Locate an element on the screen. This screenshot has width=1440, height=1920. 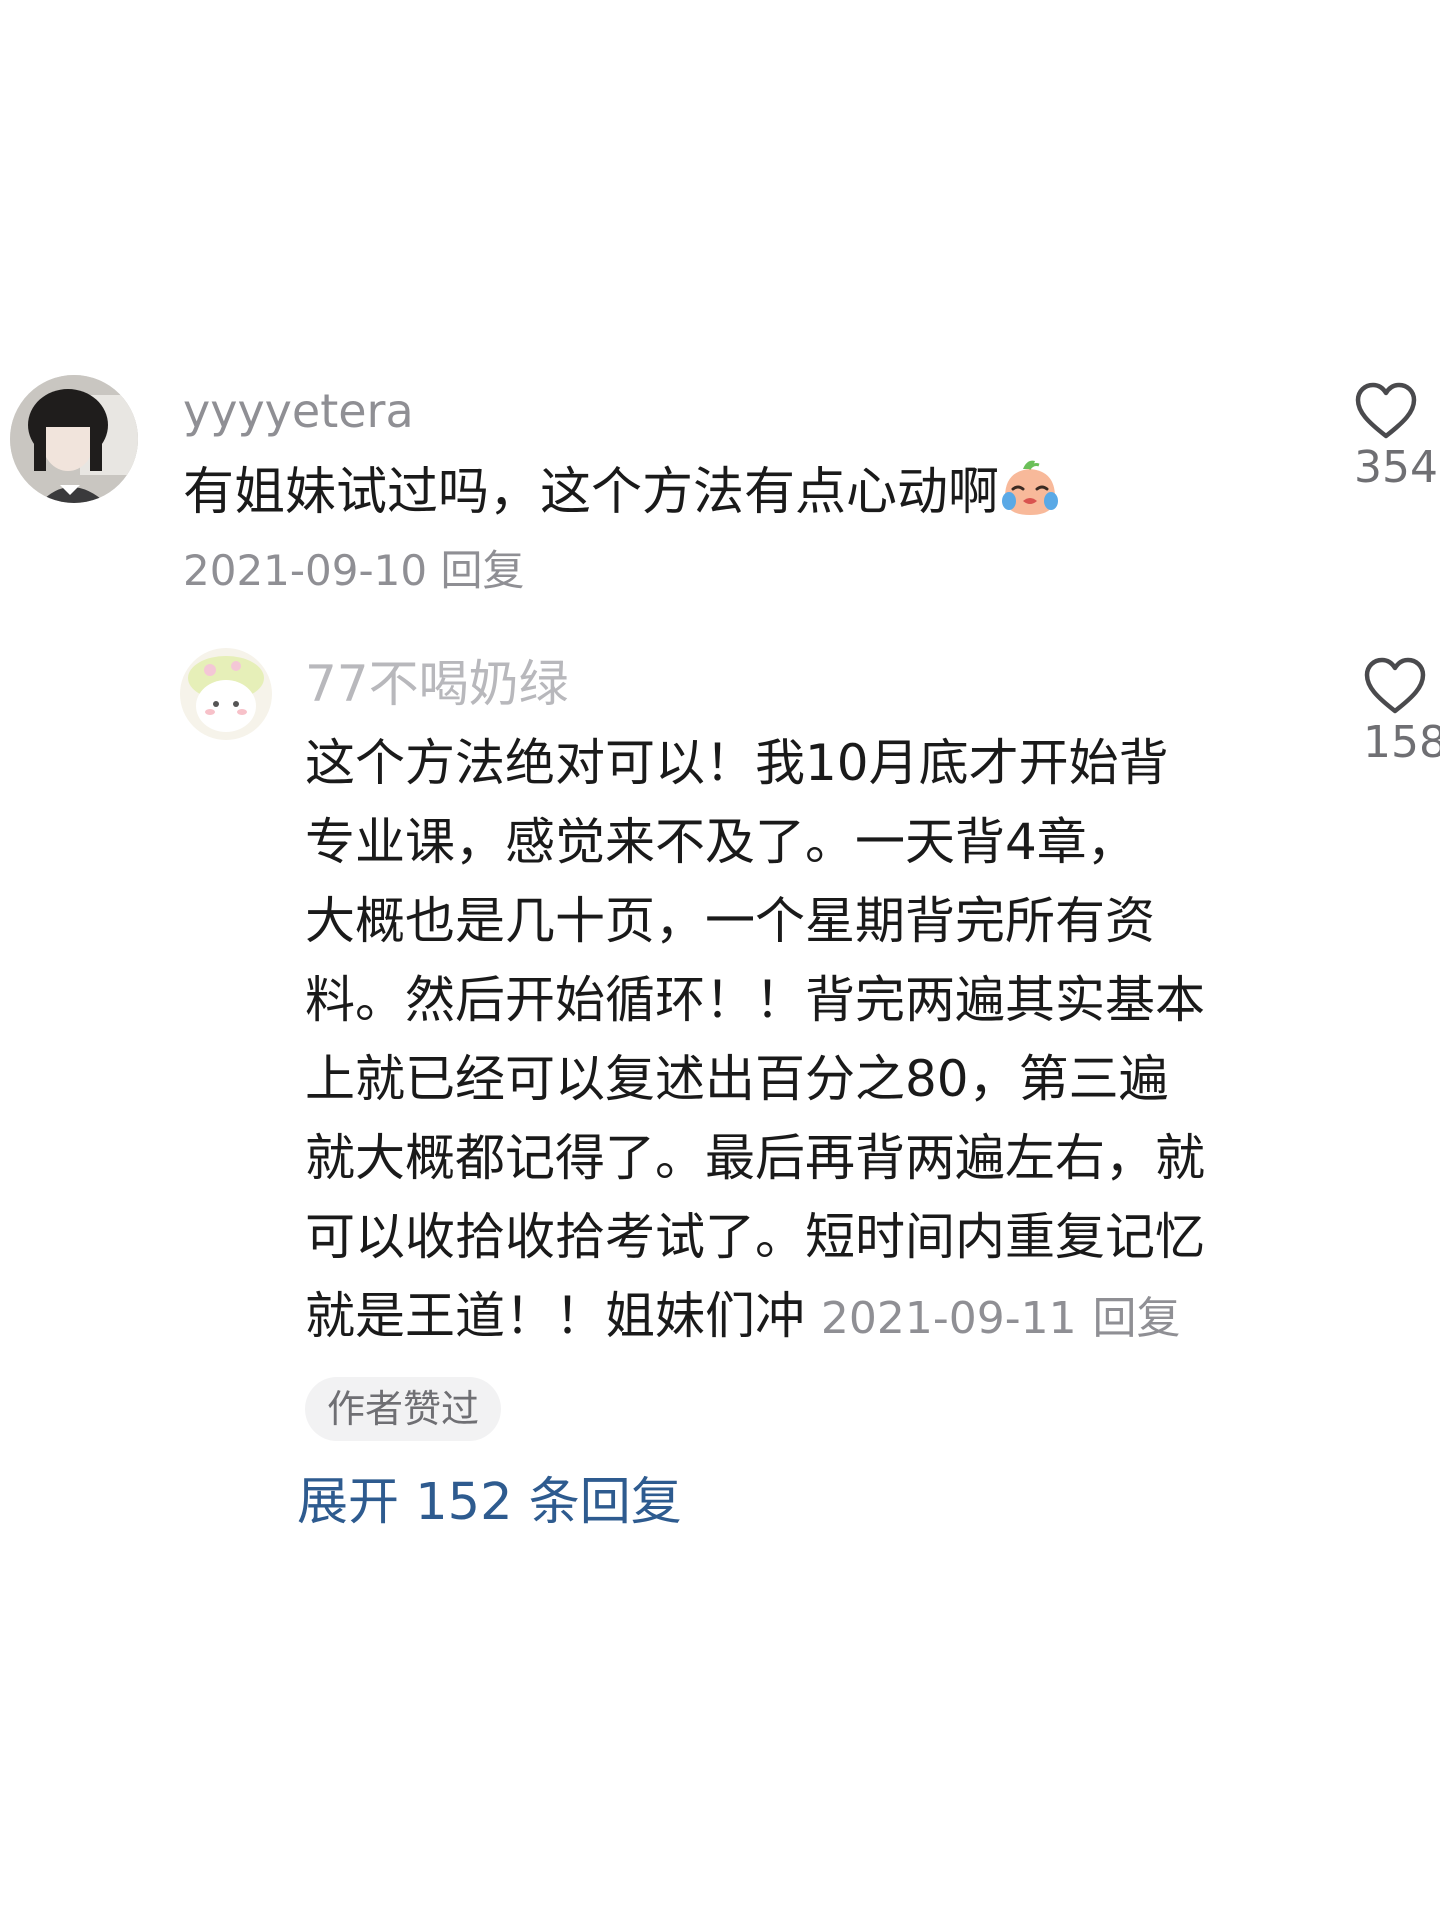
reply-text-line: 专业课，感觉来不及了。一天背4章， is located at coordinates (721, 842).